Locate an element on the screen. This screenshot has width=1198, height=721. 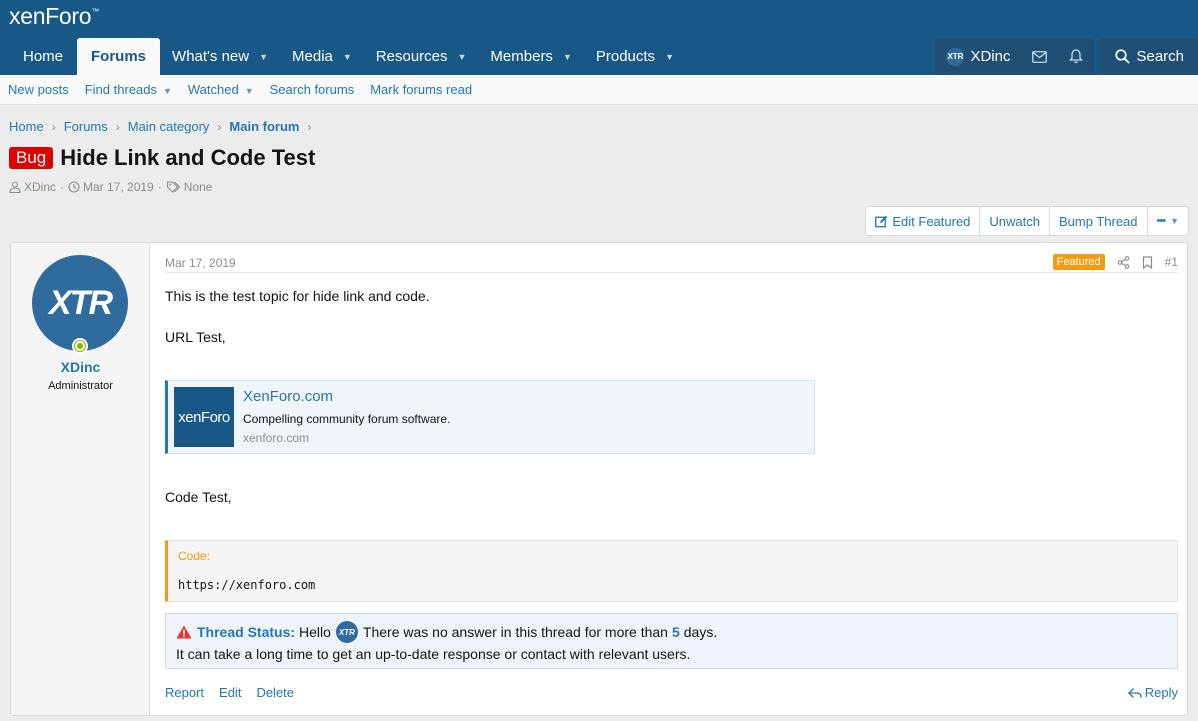
code-label: Code: is located at coordinates (194, 556).